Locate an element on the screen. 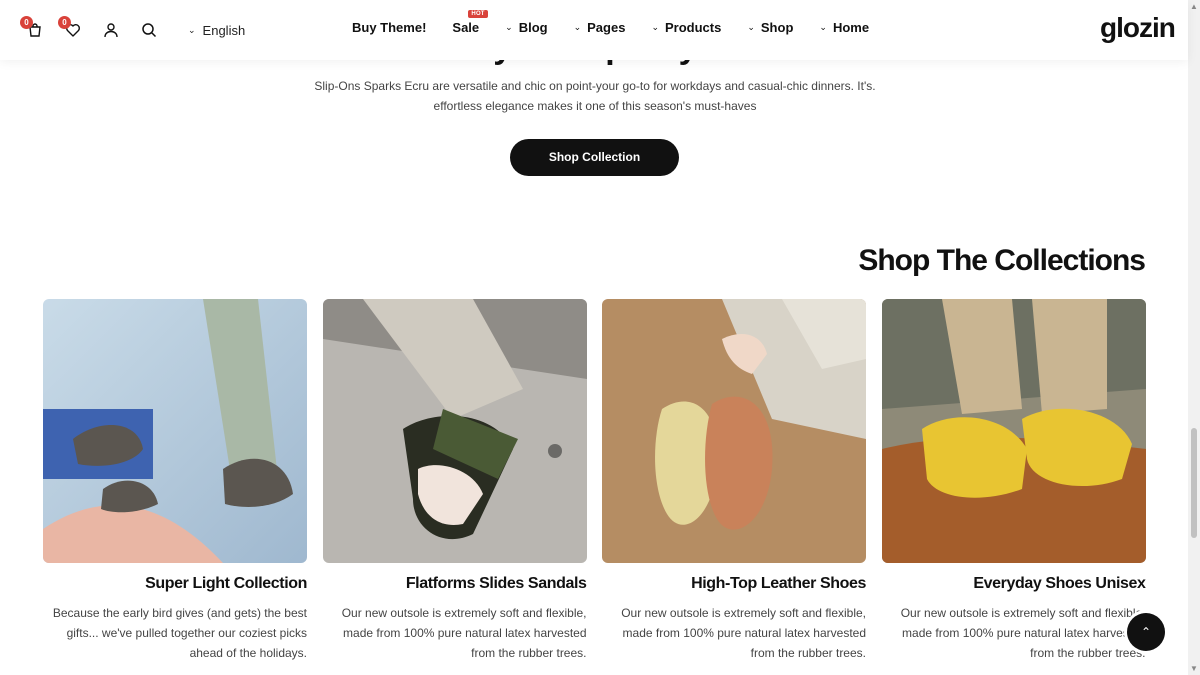  language-selector: ⌄ English is located at coordinates (216, 30).